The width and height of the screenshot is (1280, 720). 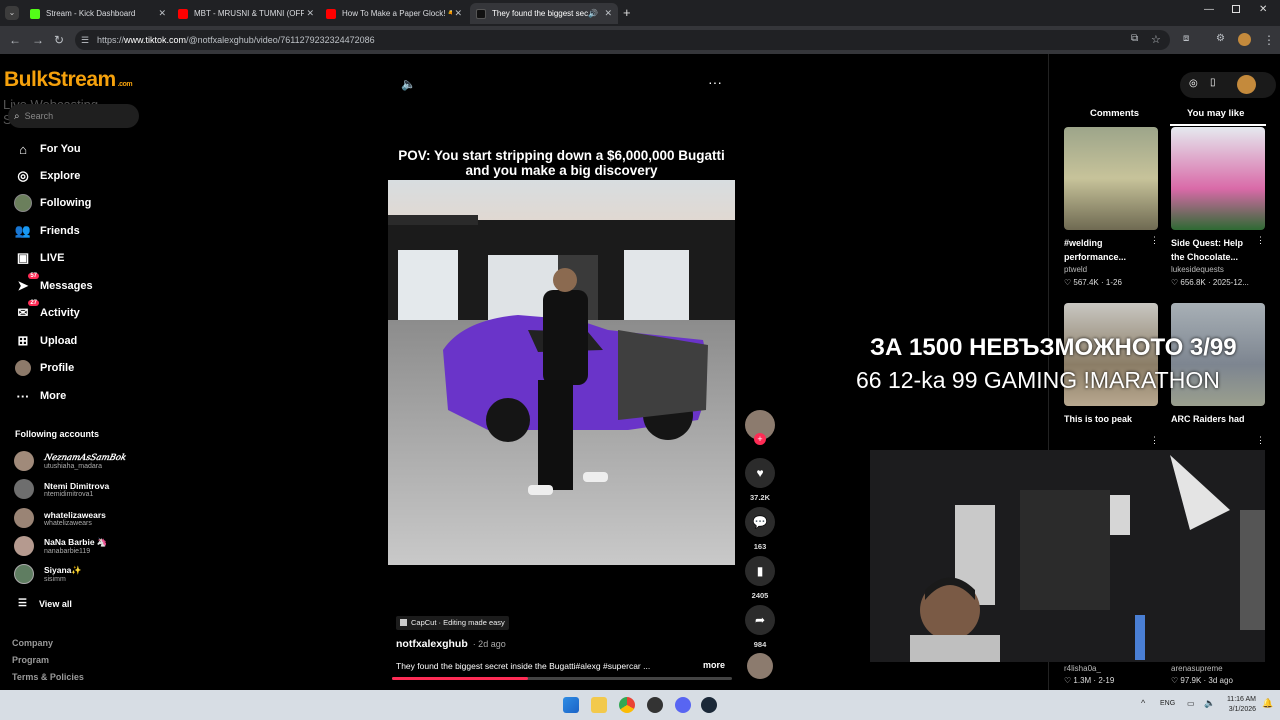 What do you see at coordinates (760, 427) in the screenshot?
I see `author-avatar-follow: +` at bounding box center [760, 427].